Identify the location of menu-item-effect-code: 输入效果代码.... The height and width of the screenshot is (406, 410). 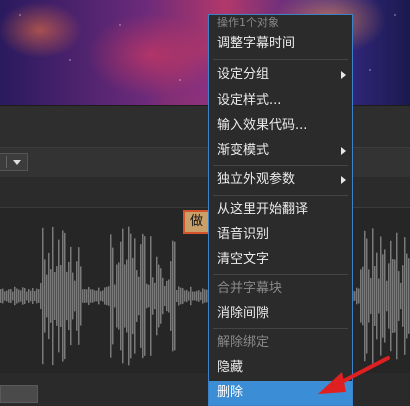
(280, 126).